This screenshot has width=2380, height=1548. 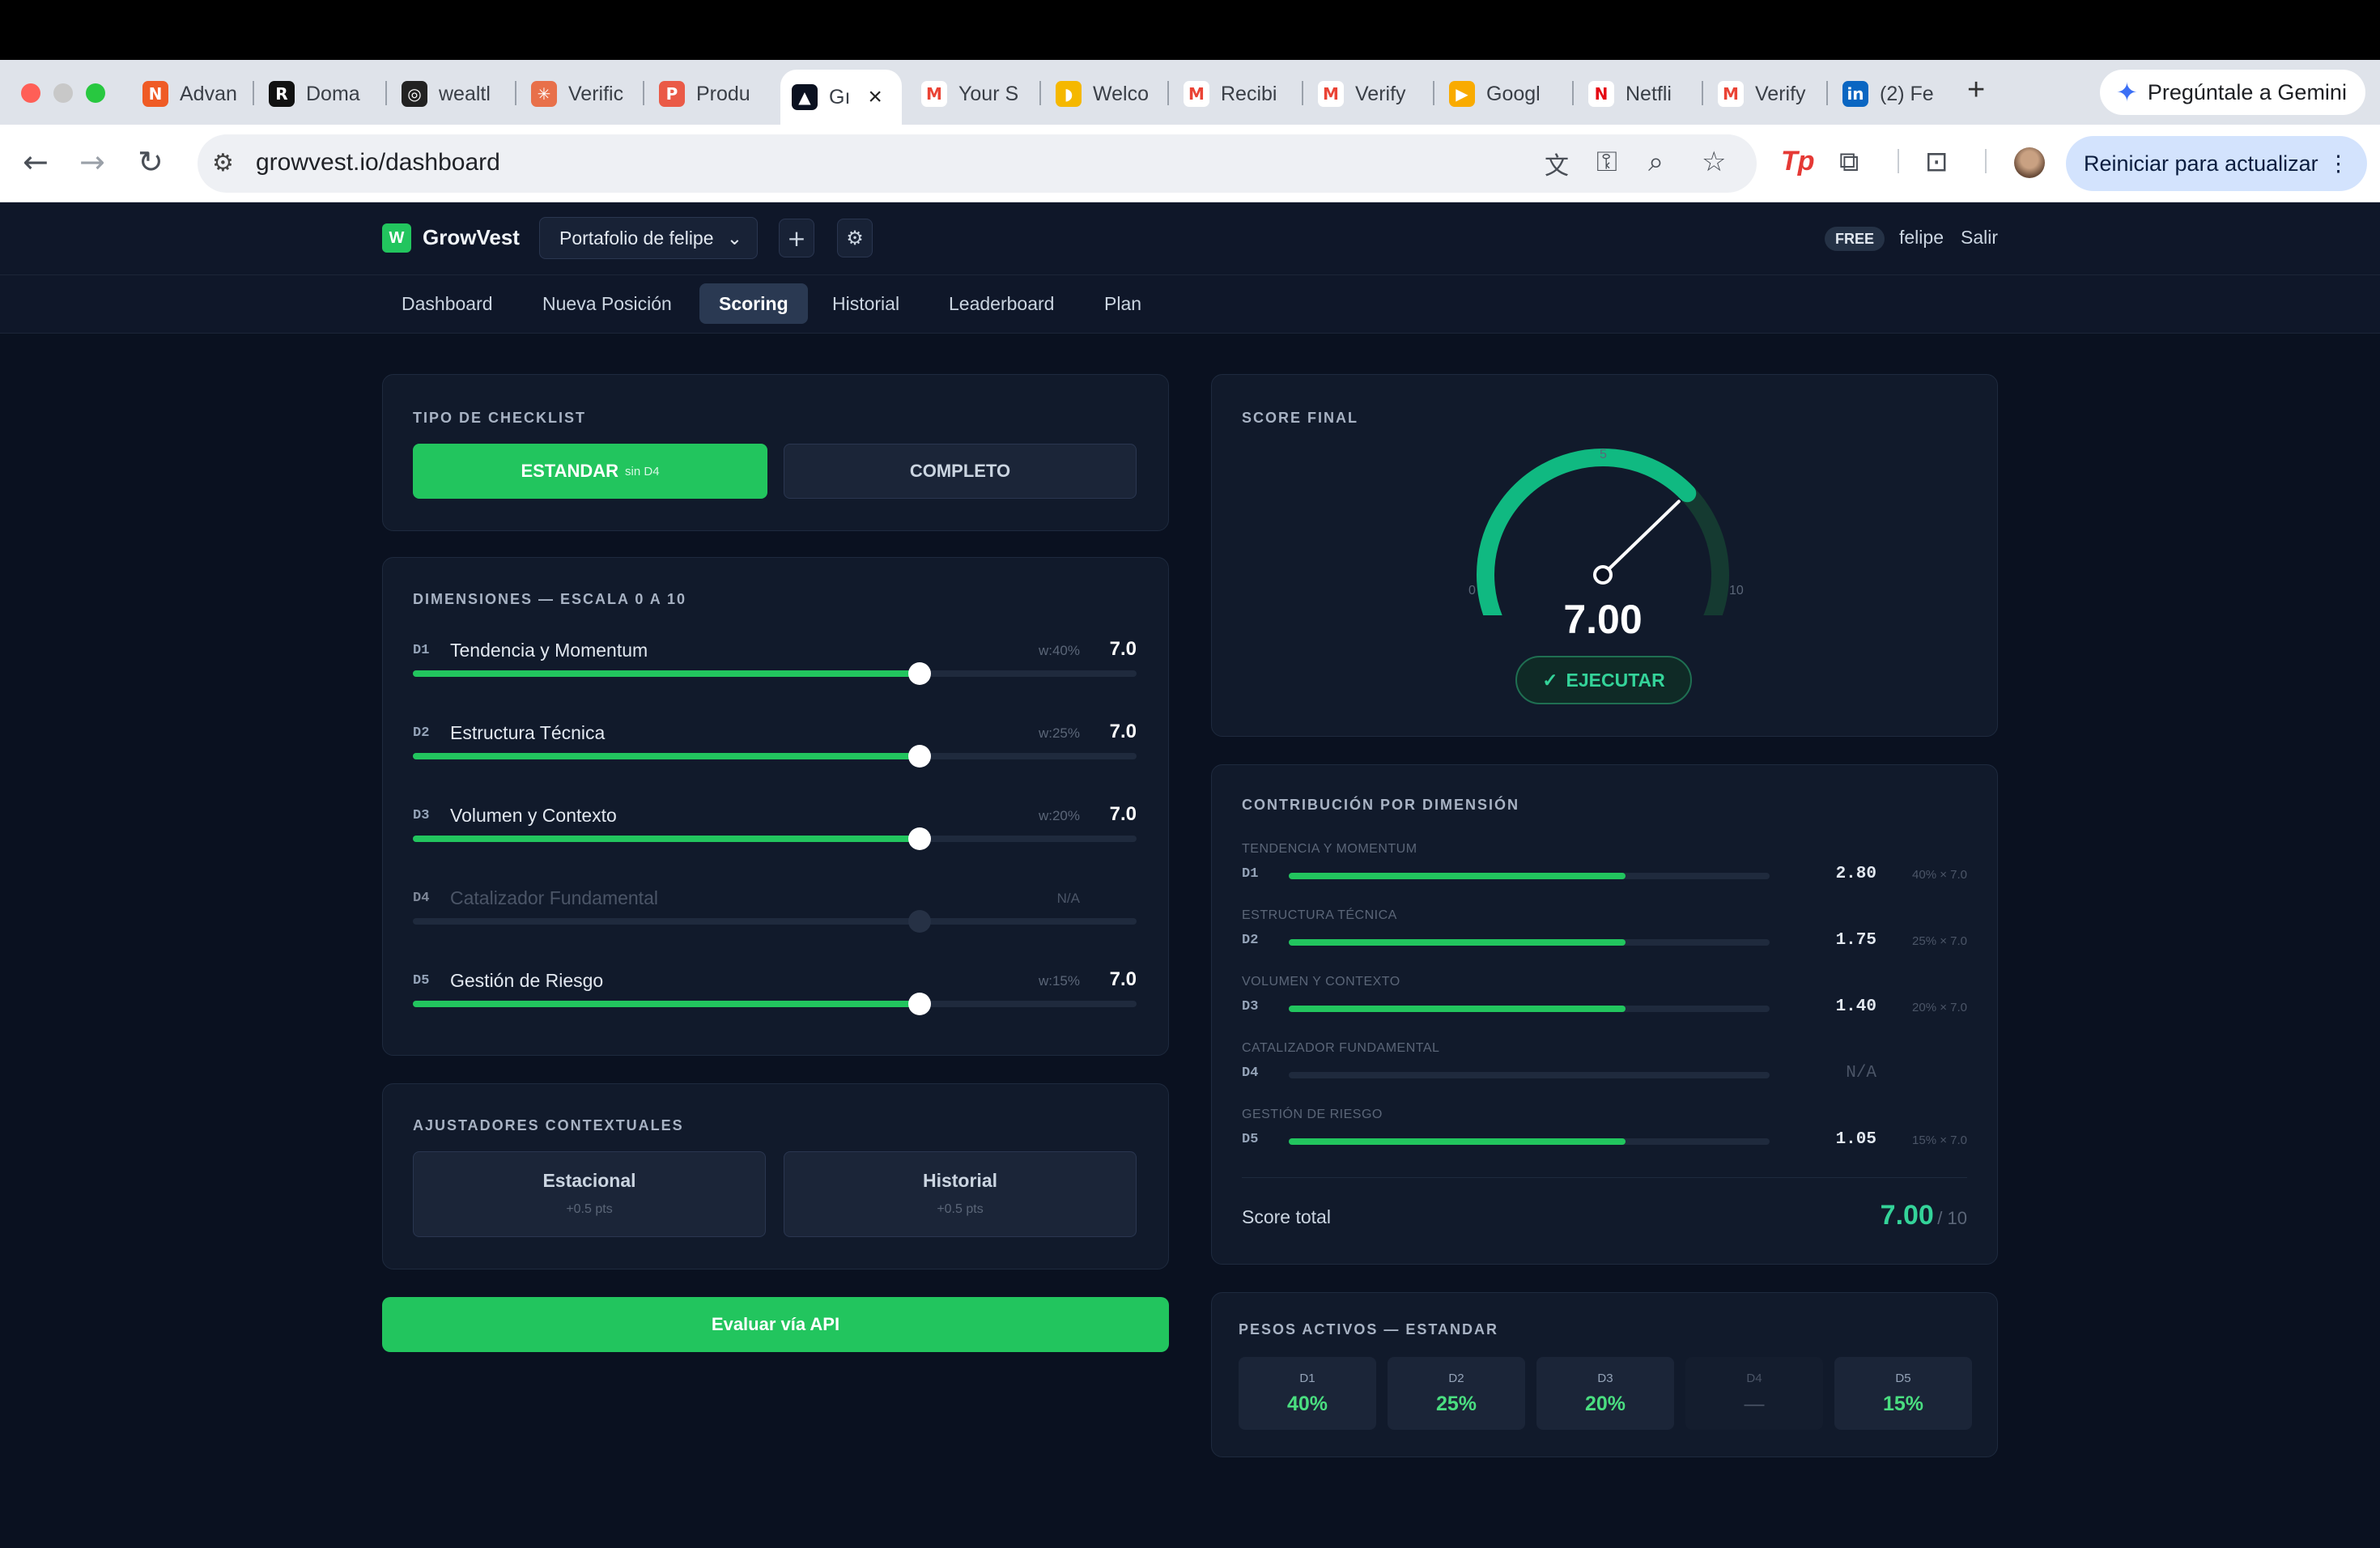 What do you see at coordinates (500, 418) in the screenshot?
I see `checklist-title: TIPO DE CHECKLIST` at bounding box center [500, 418].